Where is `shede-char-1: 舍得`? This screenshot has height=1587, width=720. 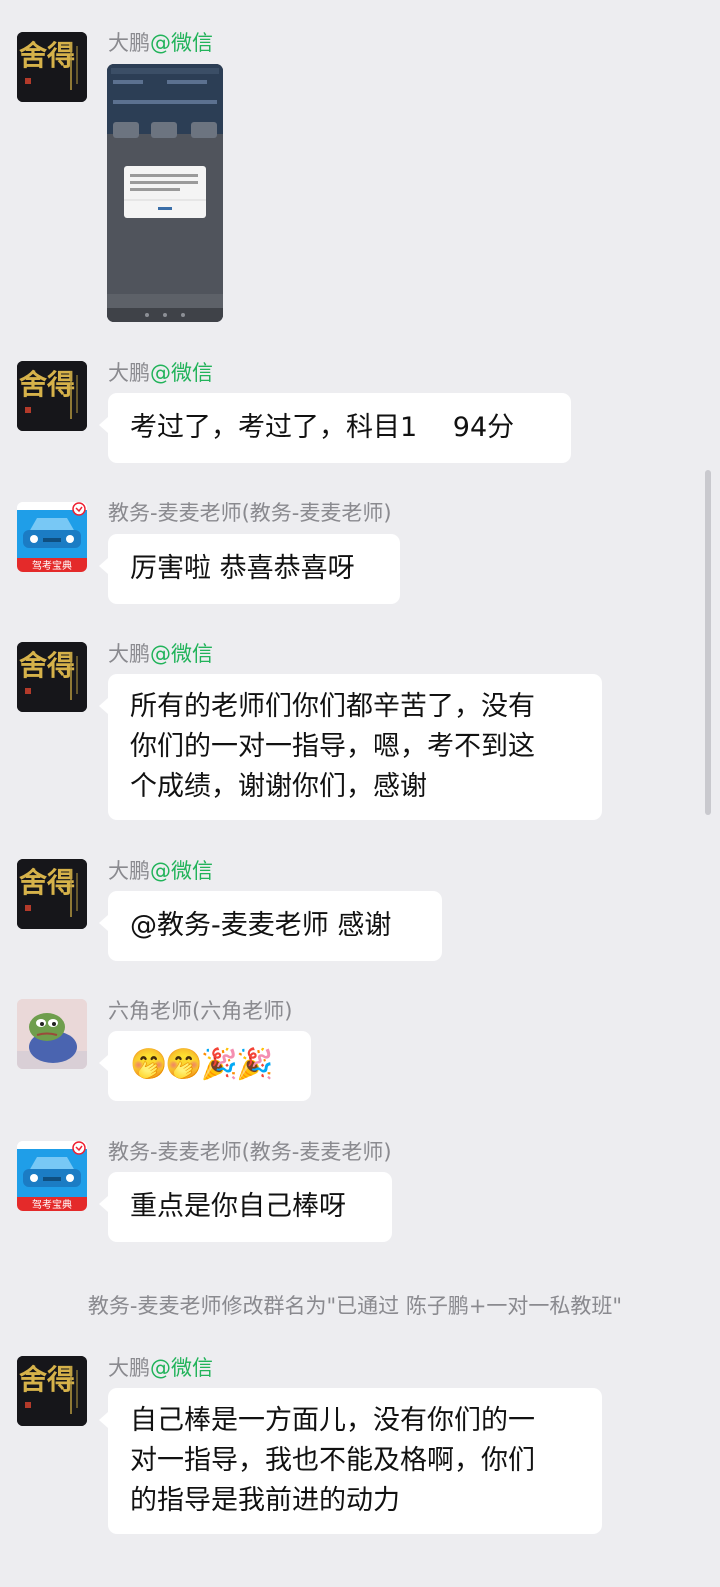
shede-char-1: 舍得 is located at coordinates (47, 55).